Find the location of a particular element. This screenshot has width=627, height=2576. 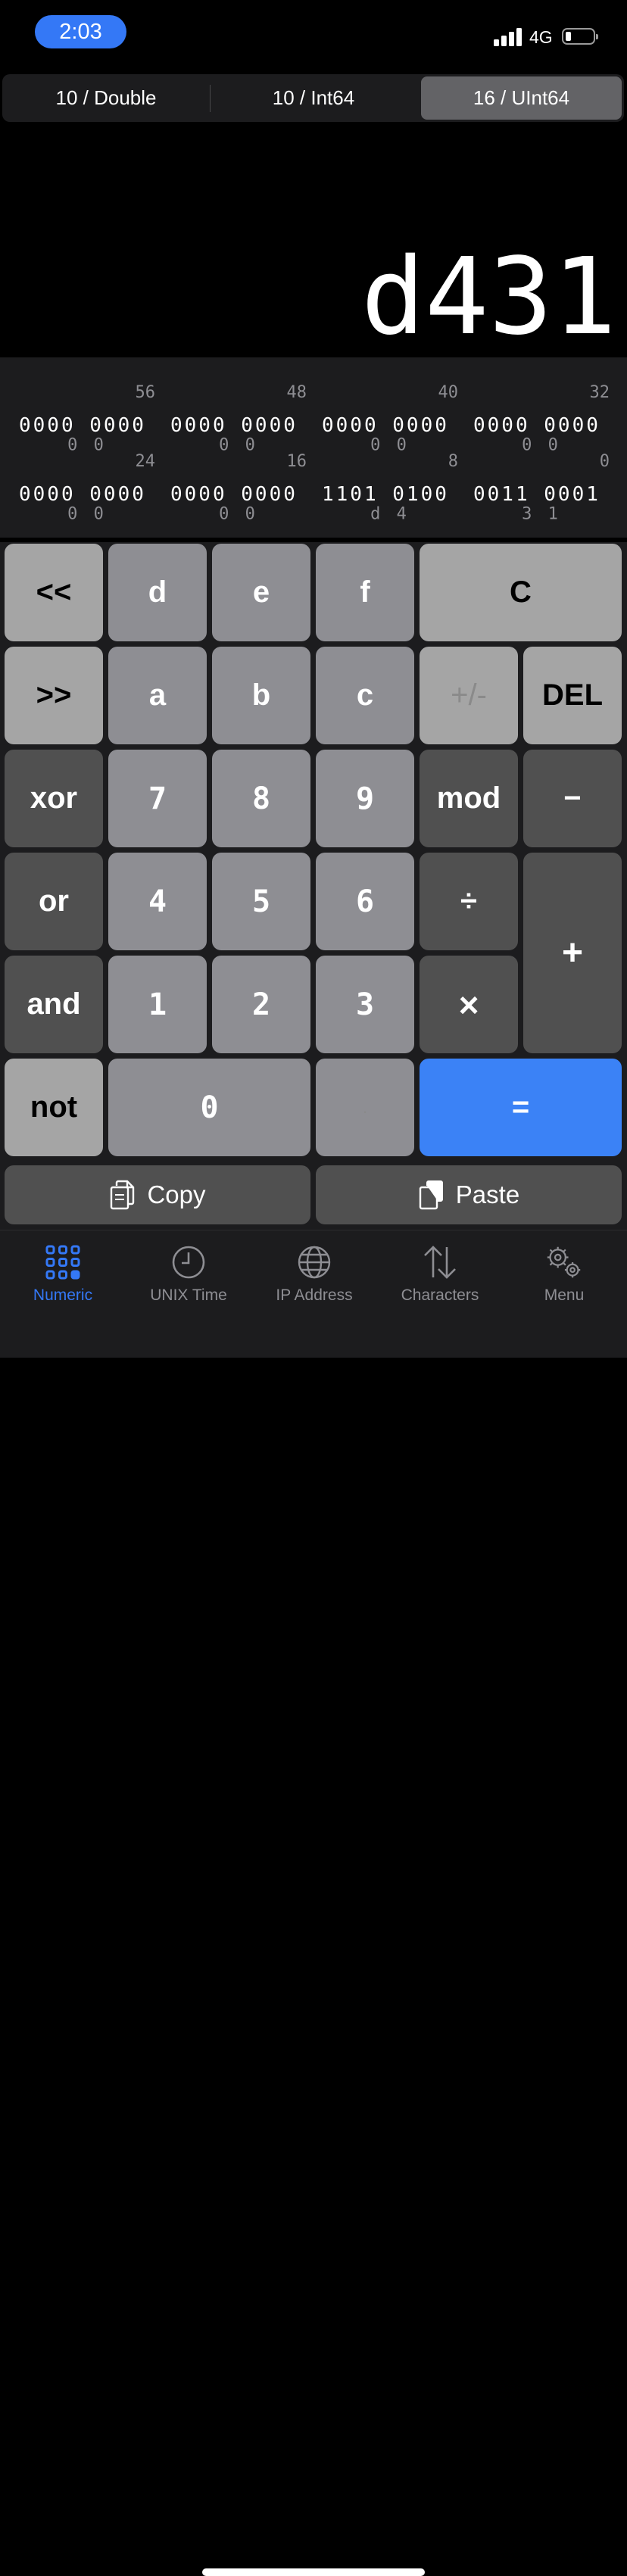

mode-option-decimal-int64: 10 / Int64 is located at coordinates (313, 98).